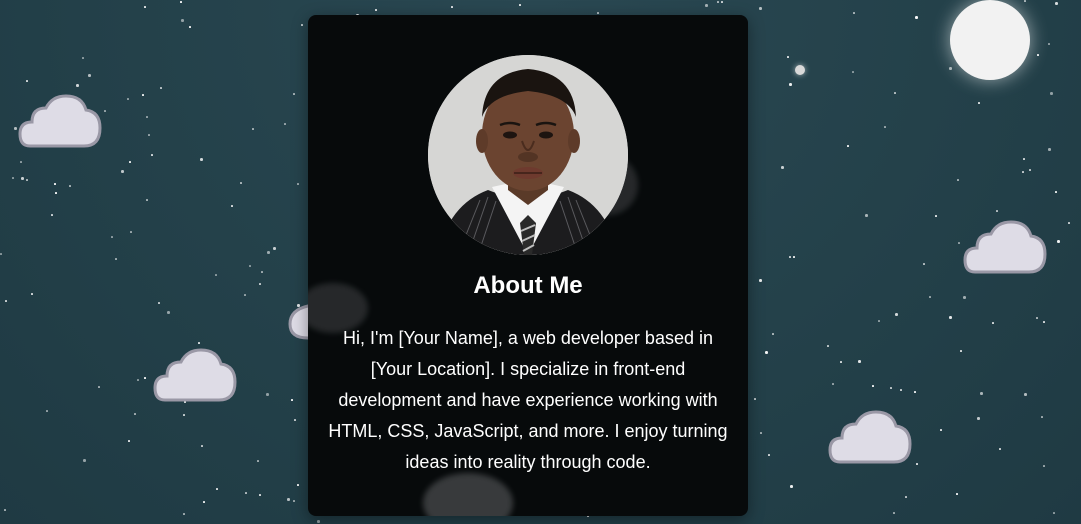 The width and height of the screenshot is (1081, 524). I want to click on page-title: About Me, so click(528, 285).